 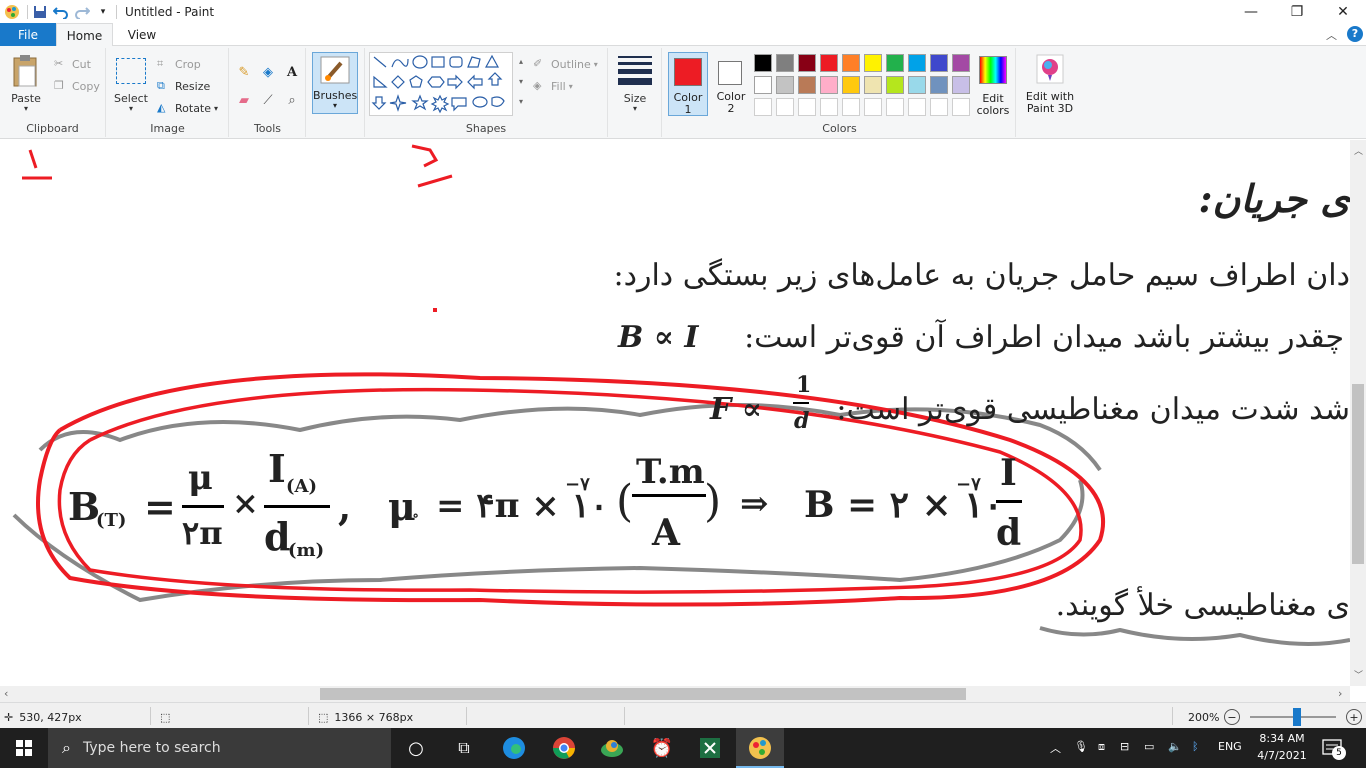 I want to click on zoom-slider-thumb, so click(x=1297, y=717).